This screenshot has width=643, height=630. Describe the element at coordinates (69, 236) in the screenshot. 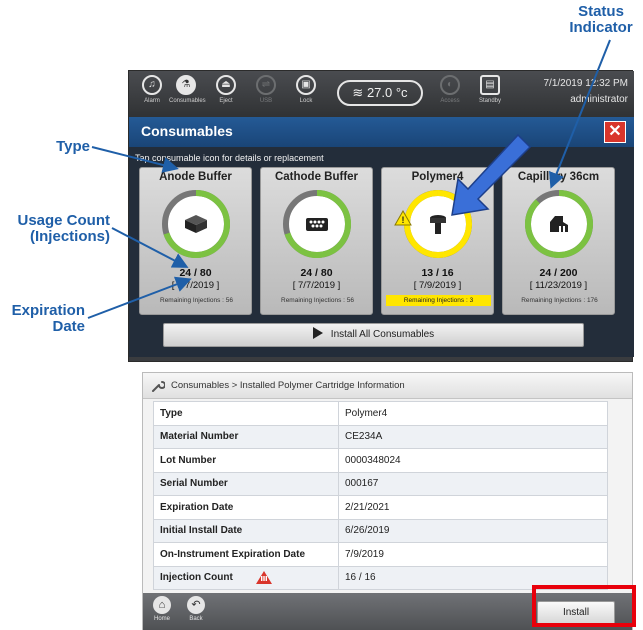

I see `callout-usage-line2: (Injections)` at that location.